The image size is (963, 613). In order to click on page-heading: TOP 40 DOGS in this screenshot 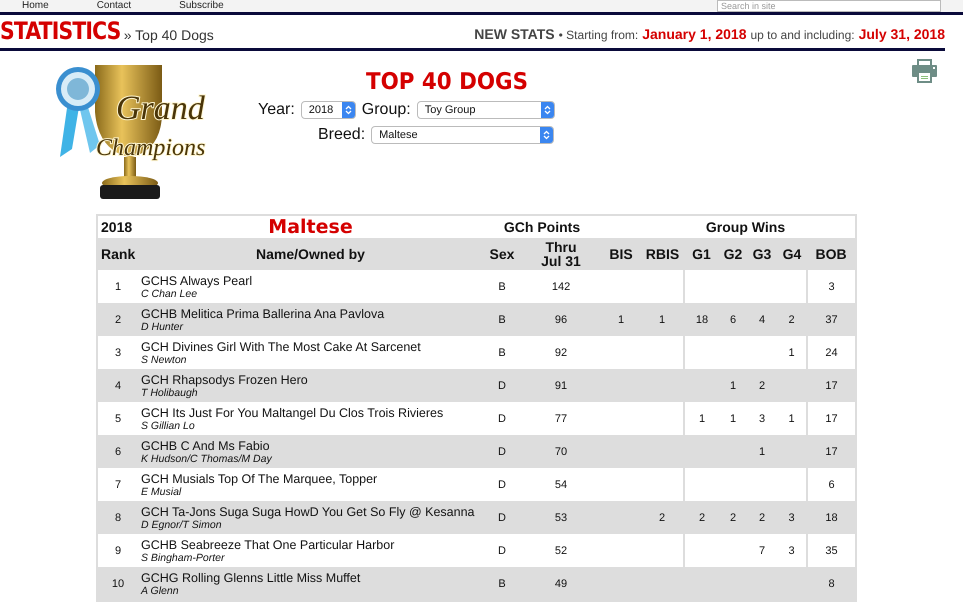, I will do `click(448, 82)`.